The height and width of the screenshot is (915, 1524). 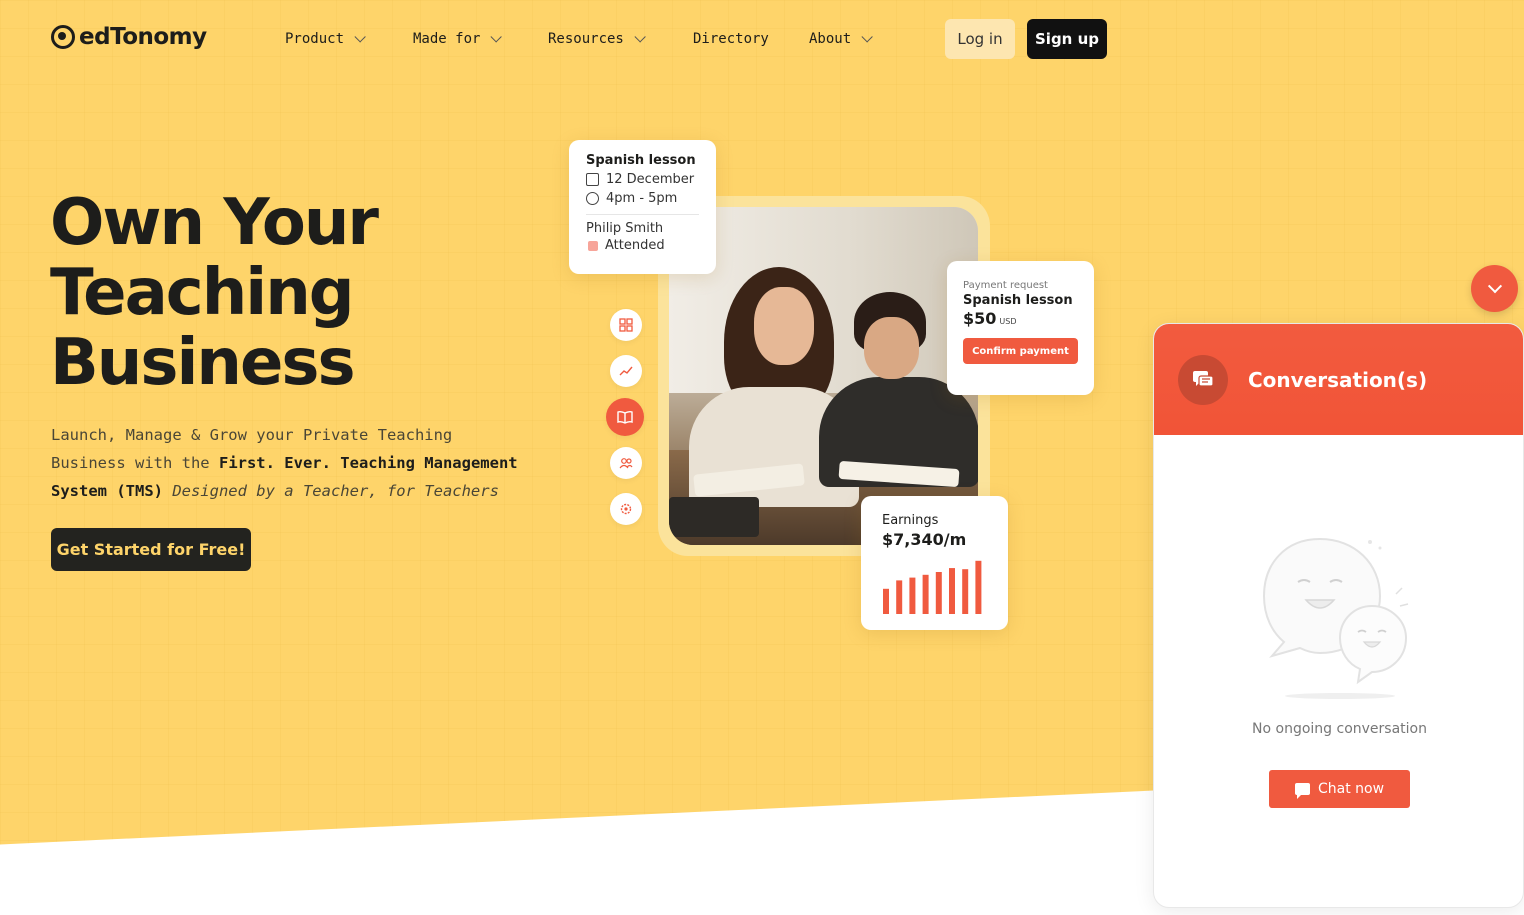 I want to click on attendance-row: Attended, so click(x=642, y=245).